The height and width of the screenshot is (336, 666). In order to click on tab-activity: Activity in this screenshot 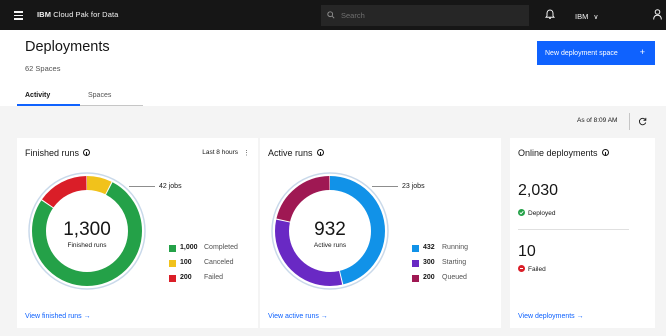, I will do `click(48, 97)`.